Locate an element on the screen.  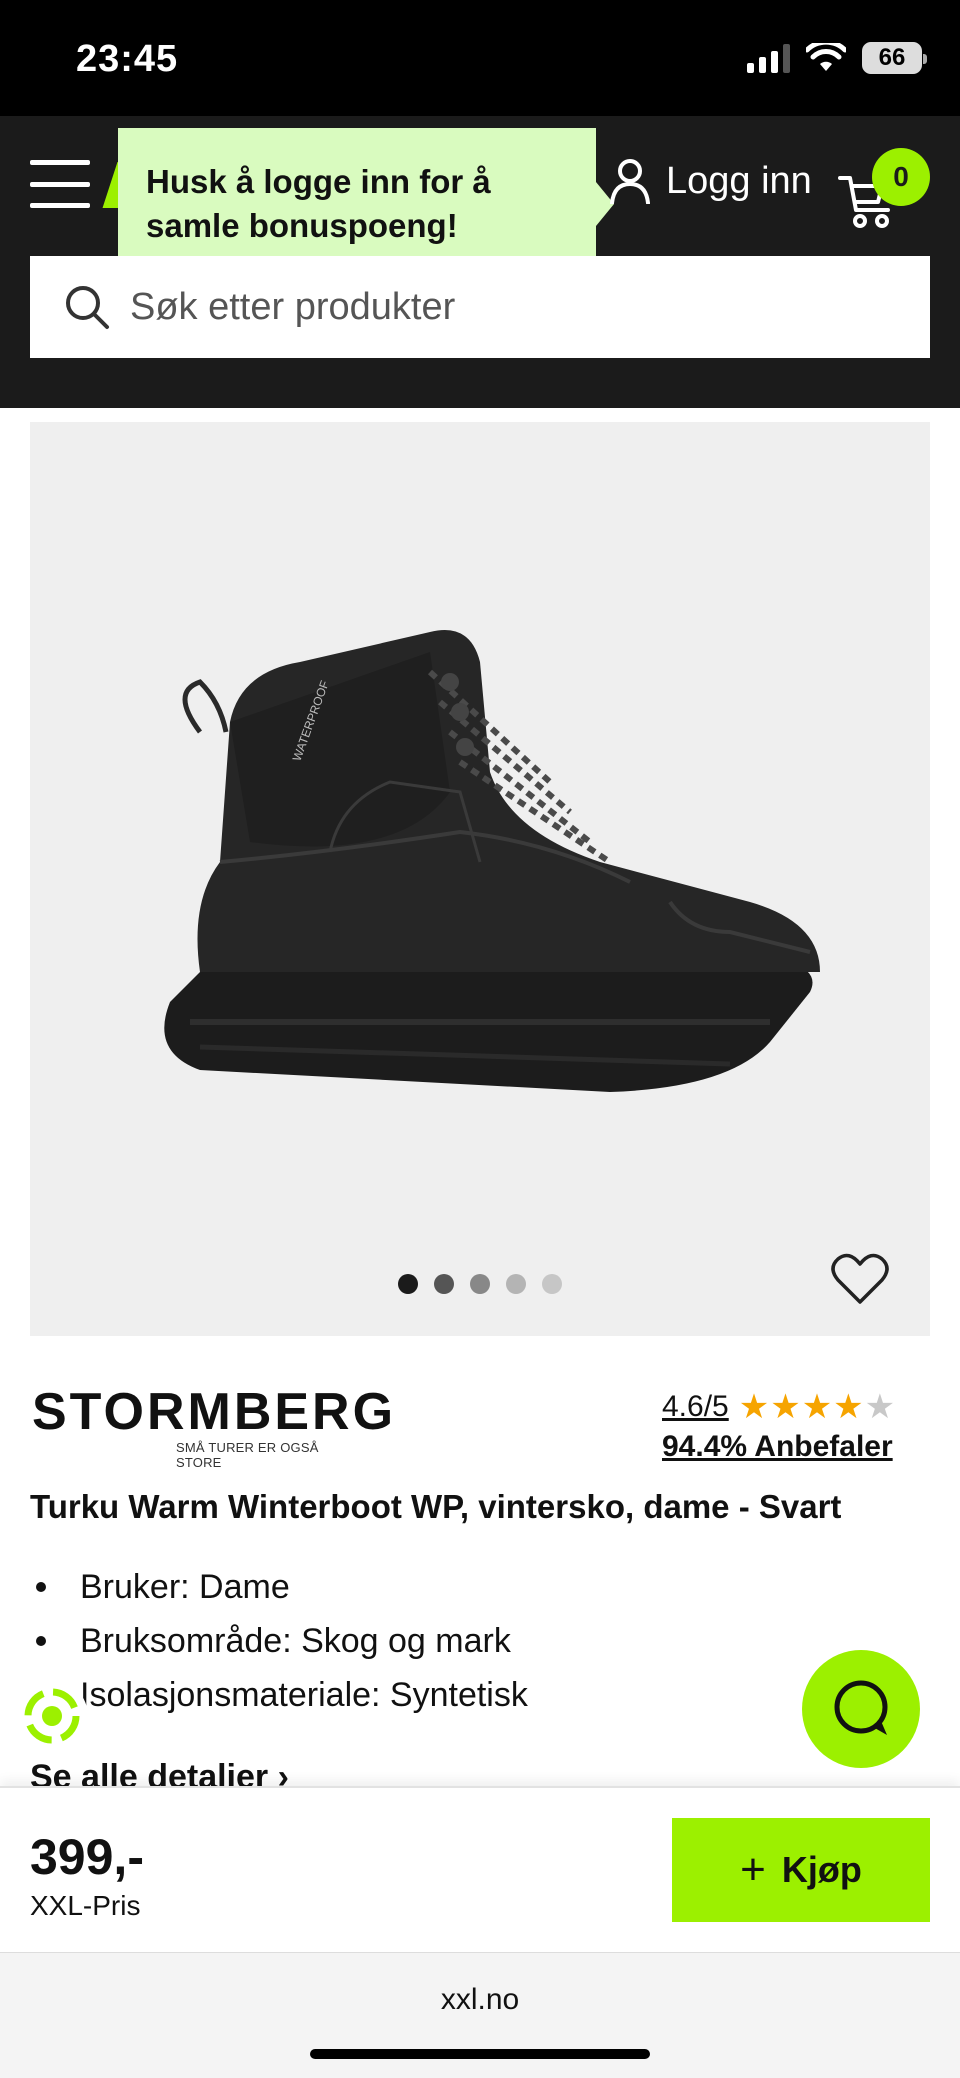
url-text: xxl.no is located at coordinates (480, 1999).